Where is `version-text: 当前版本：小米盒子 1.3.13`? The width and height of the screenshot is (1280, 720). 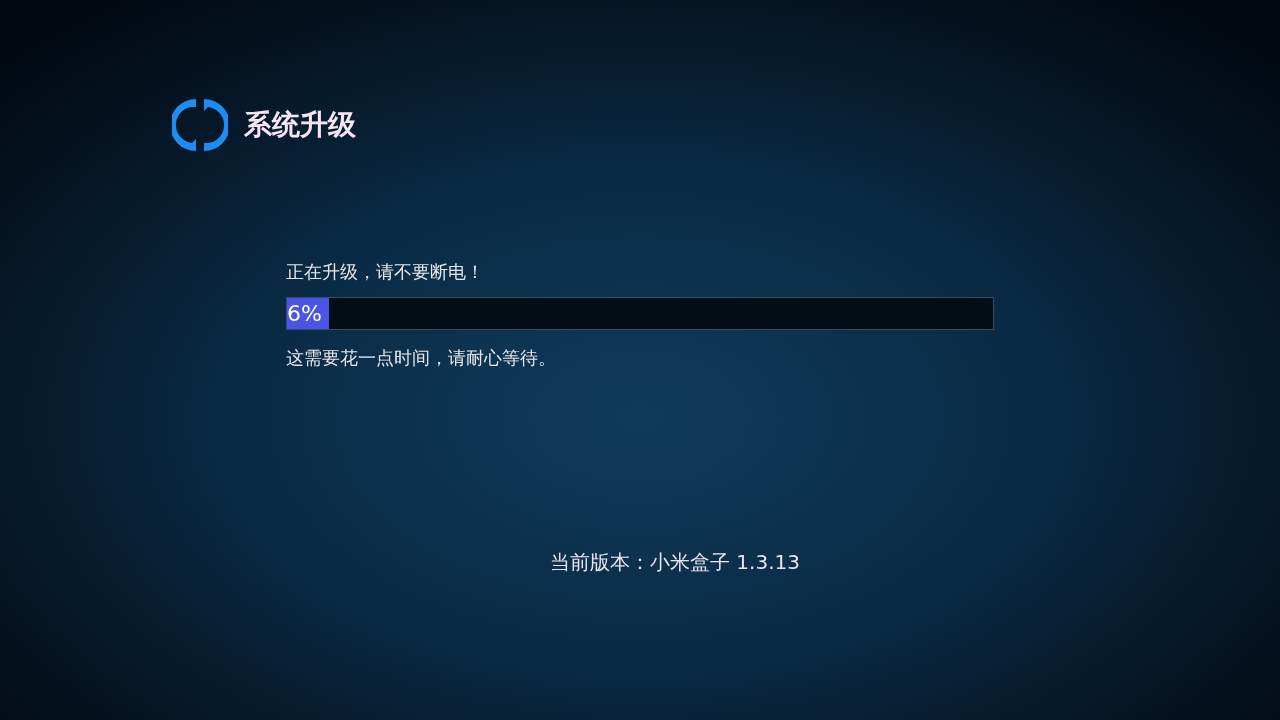
version-text: 当前版本：小米盒子 1.3.13 is located at coordinates (675, 562).